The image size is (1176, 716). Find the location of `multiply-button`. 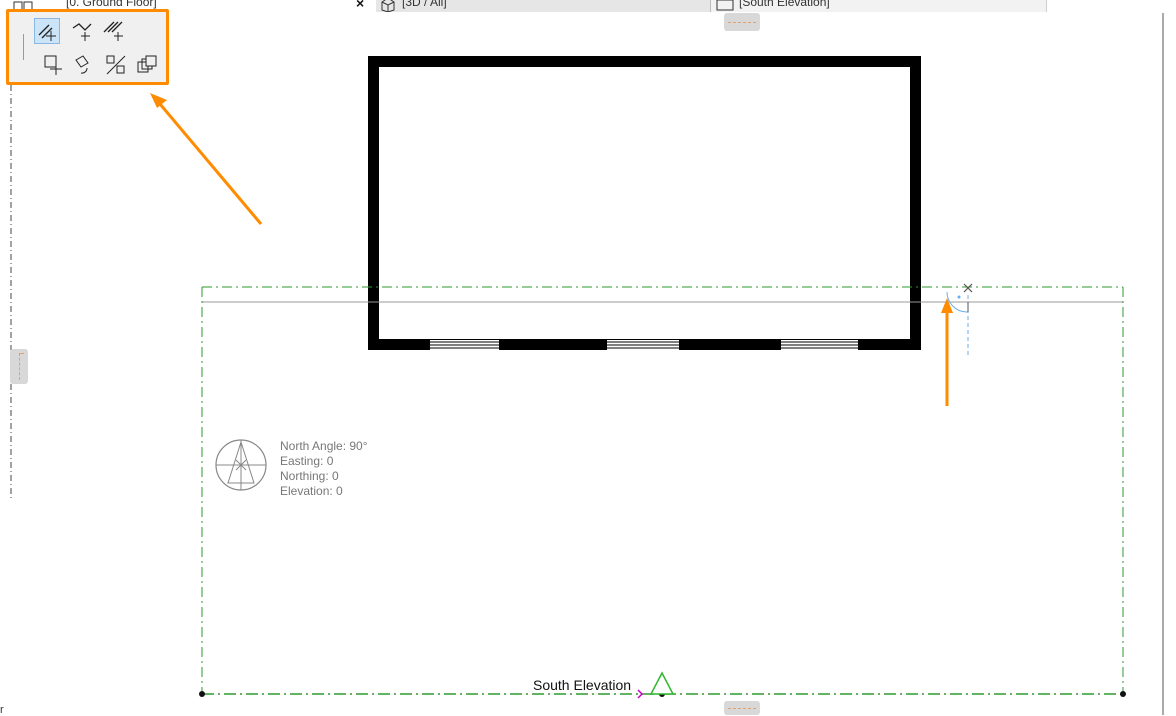

multiply-button is located at coordinates (147, 65).